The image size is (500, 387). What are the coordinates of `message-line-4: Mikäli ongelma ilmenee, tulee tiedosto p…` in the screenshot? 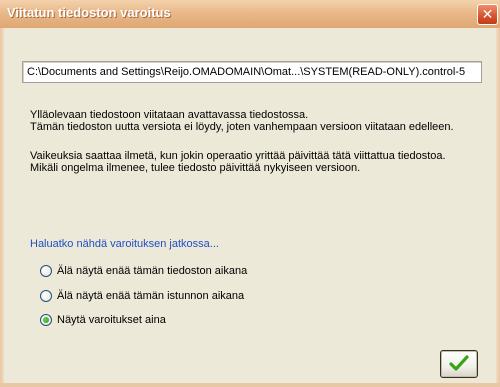 It's located at (195, 168).